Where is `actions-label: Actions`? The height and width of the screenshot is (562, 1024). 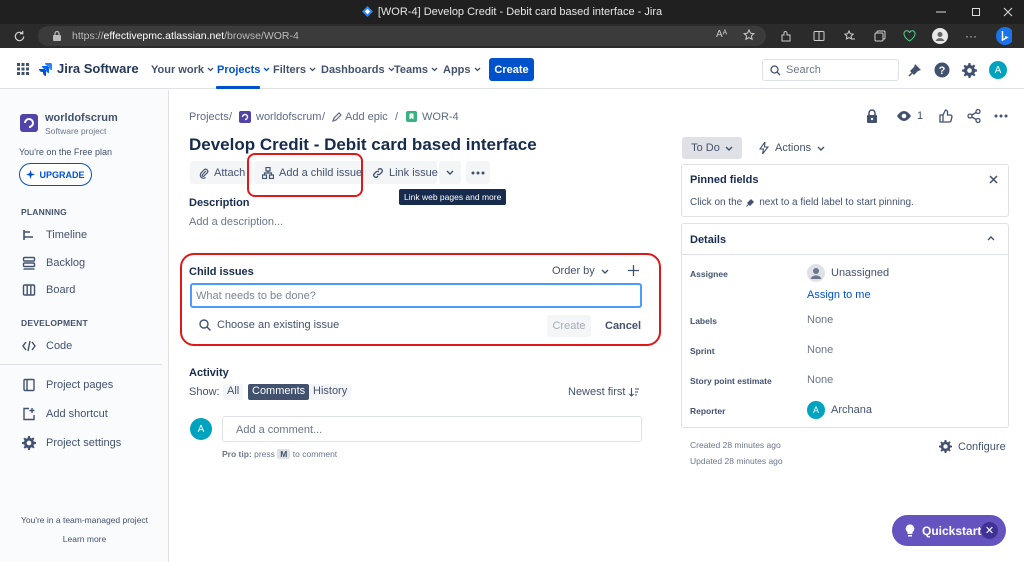 actions-label: Actions is located at coordinates (793, 148).